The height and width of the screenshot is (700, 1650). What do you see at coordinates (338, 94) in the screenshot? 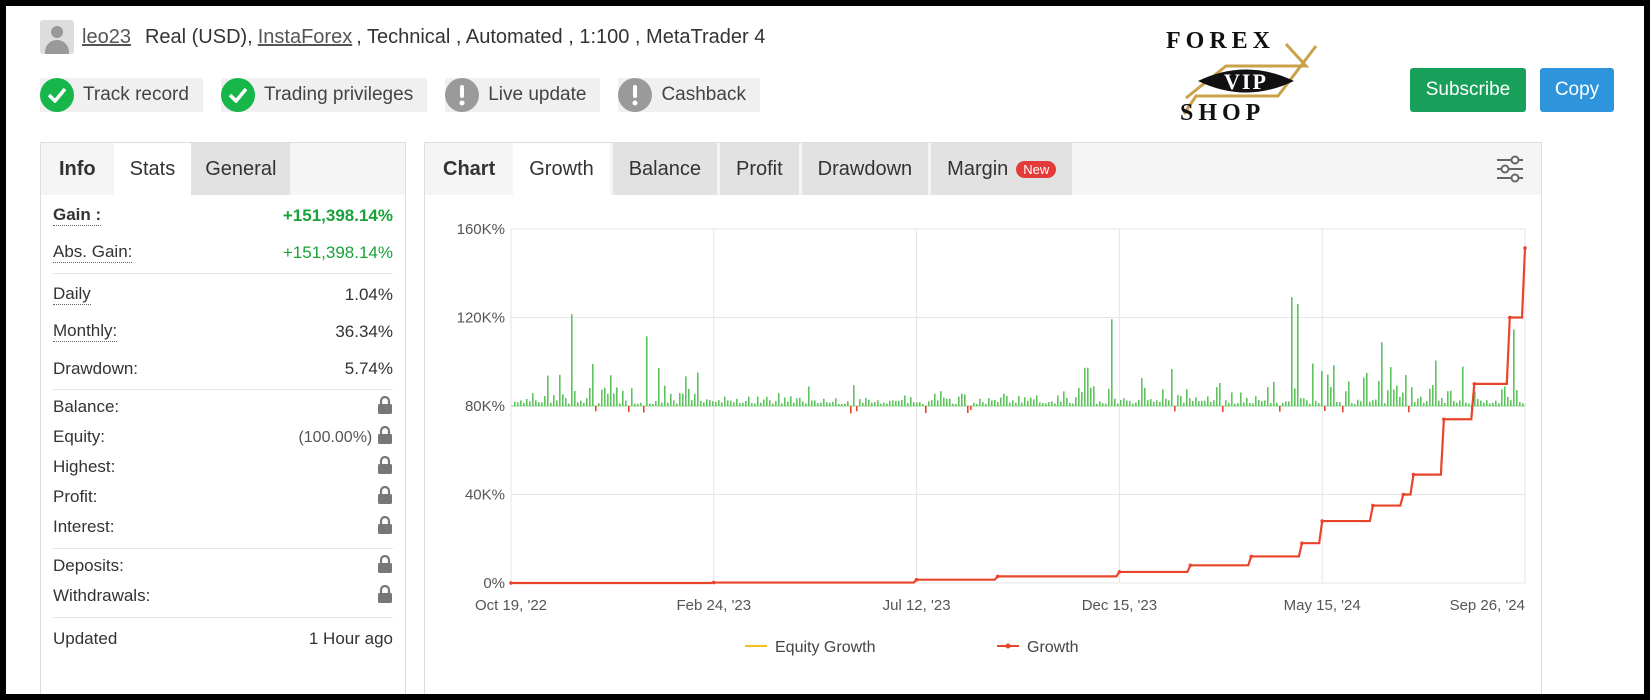
I see `badge-label: Trading privileges` at bounding box center [338, 94].